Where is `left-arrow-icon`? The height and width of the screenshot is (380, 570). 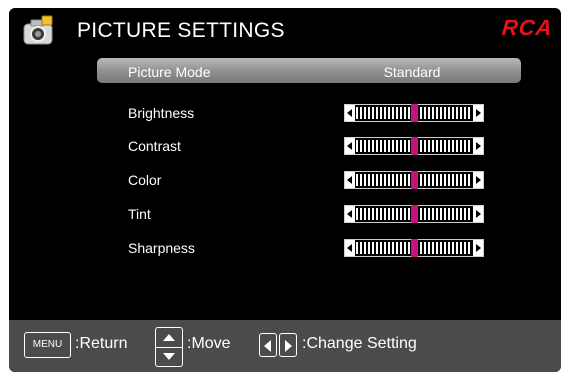
left-arrow-icon is located at coordinates (268, 345).